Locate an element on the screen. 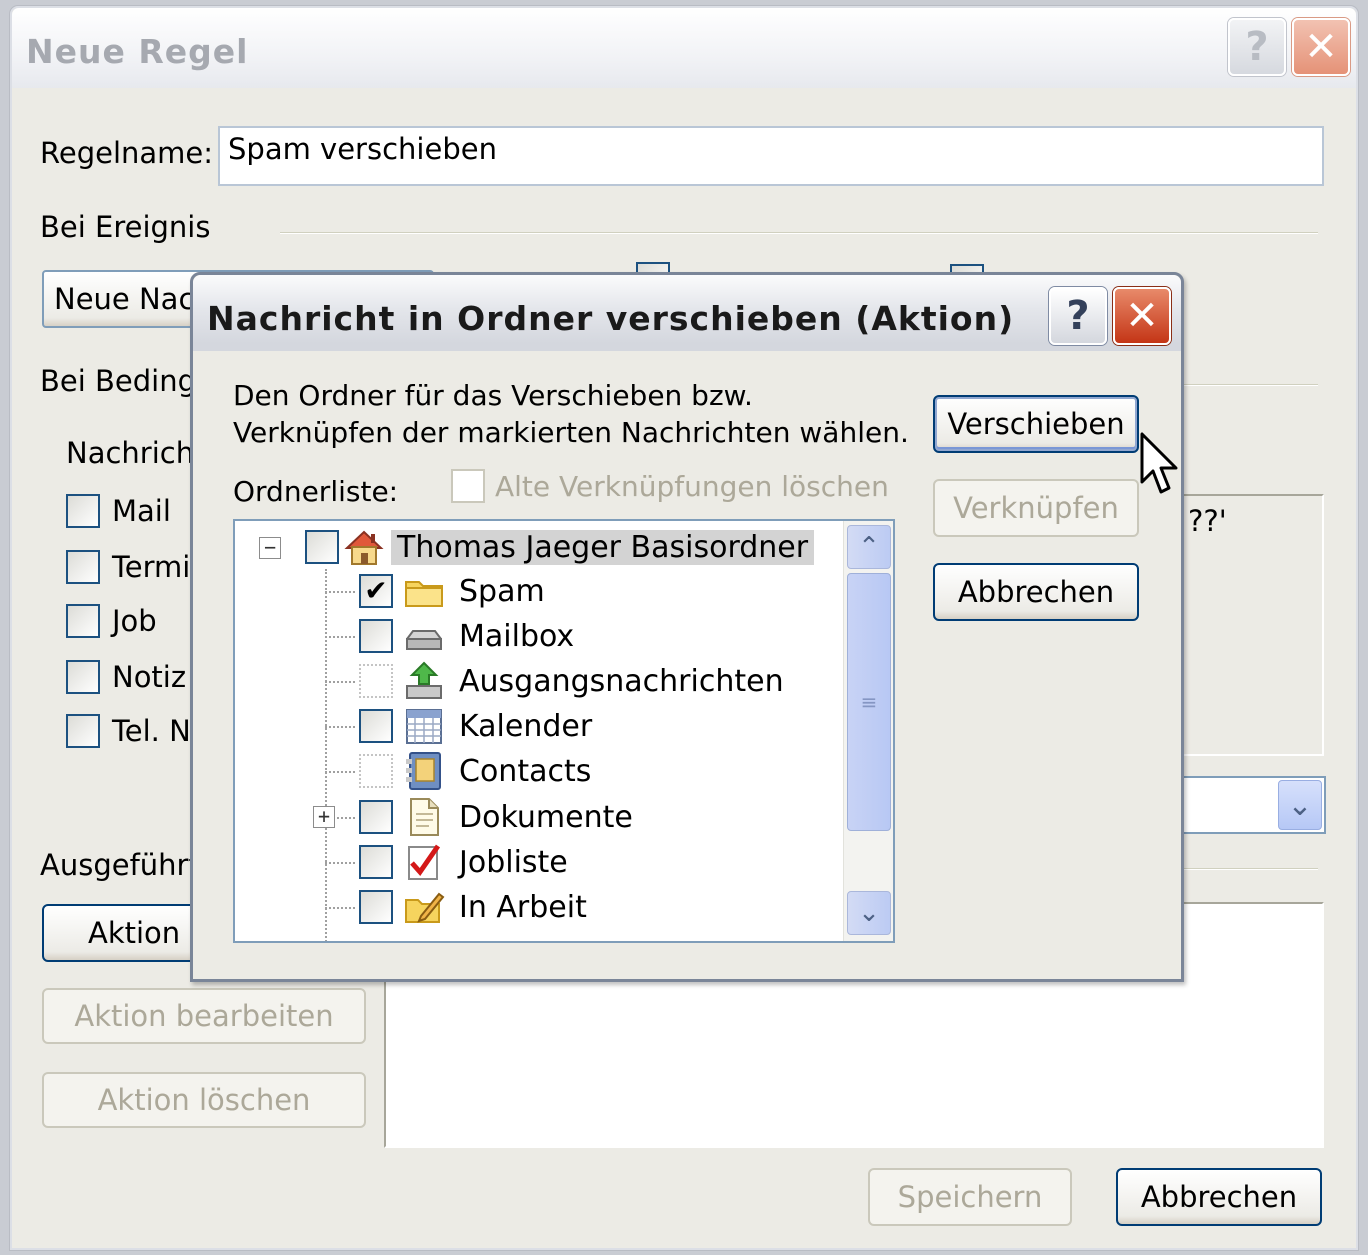  alte-verknuepfungen-checkbox is located at coordinates (468, 486).